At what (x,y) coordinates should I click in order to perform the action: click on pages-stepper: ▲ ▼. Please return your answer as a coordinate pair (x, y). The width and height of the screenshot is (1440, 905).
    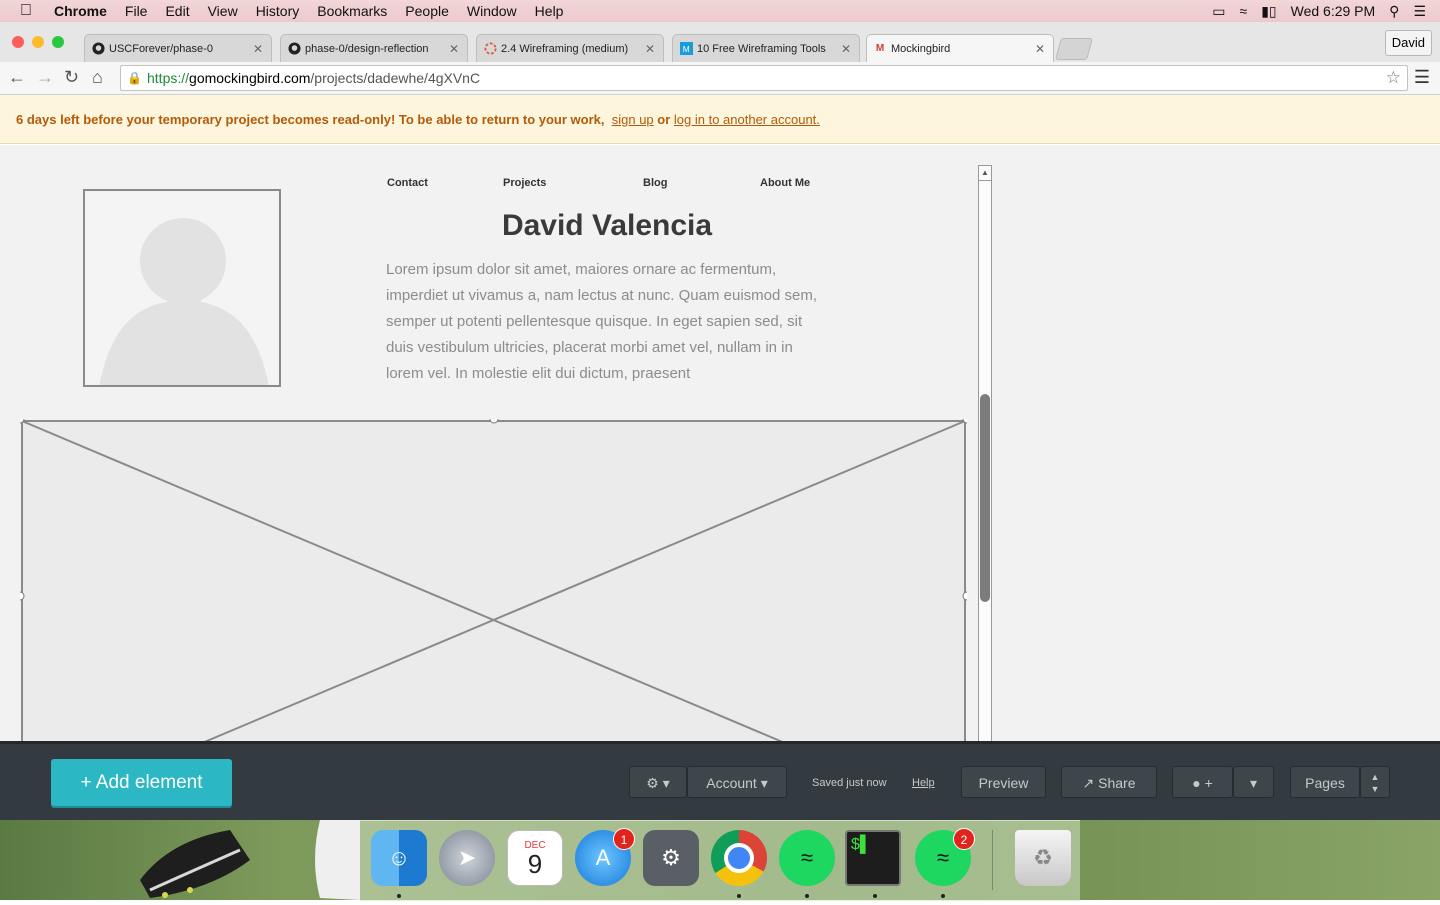
    Looking at the image, I should click on (1375, 782).